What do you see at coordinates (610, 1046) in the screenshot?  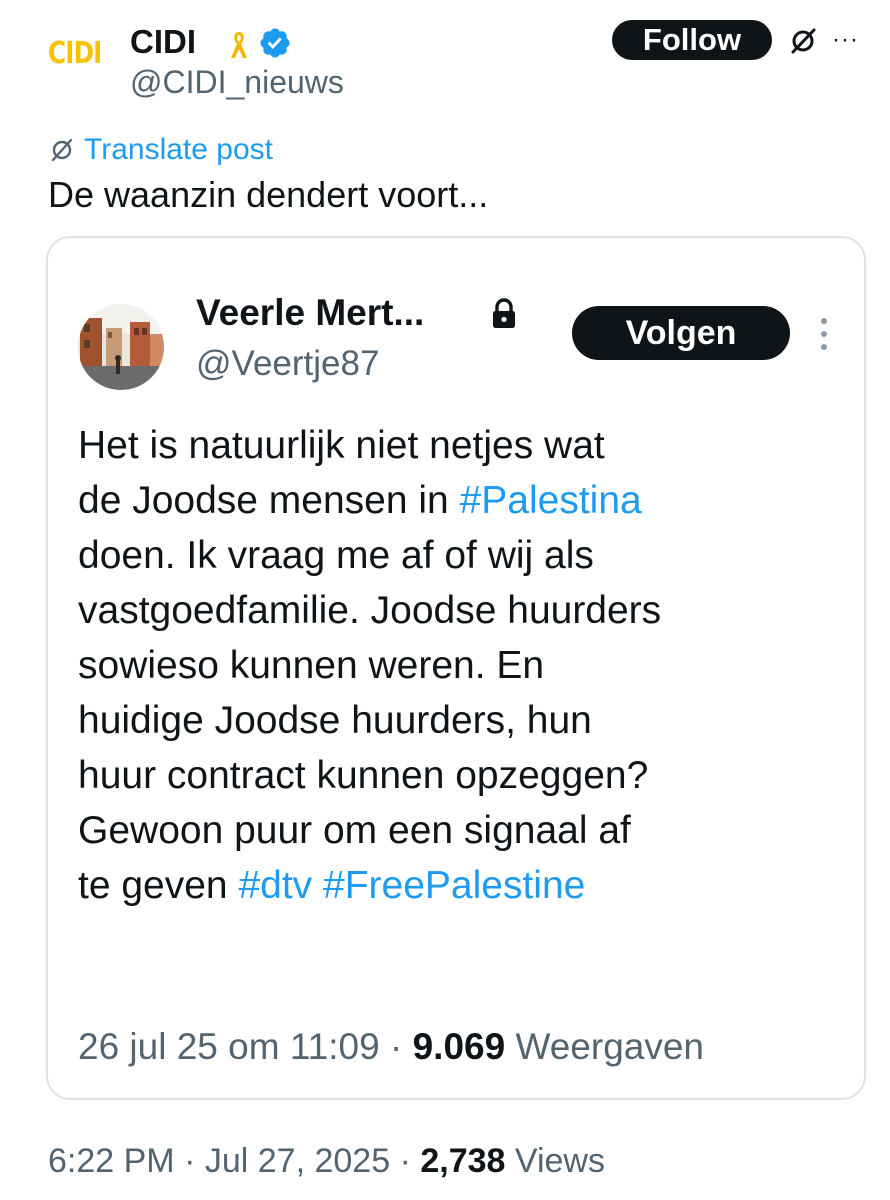 I see `quote-views-label: Weergaven` at bounding box center [610, 1046].